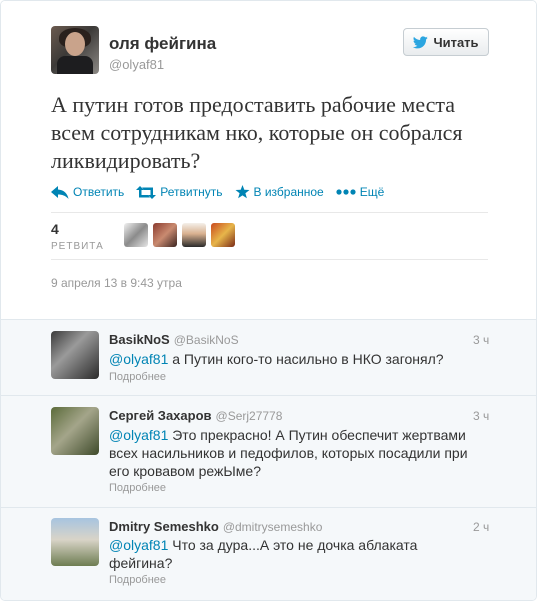 The height and width of the screenshot is (601, 537). Describe the element at coordinates (481, 527) in the screenshot. I see `reply-time: 2 ч` at that location.